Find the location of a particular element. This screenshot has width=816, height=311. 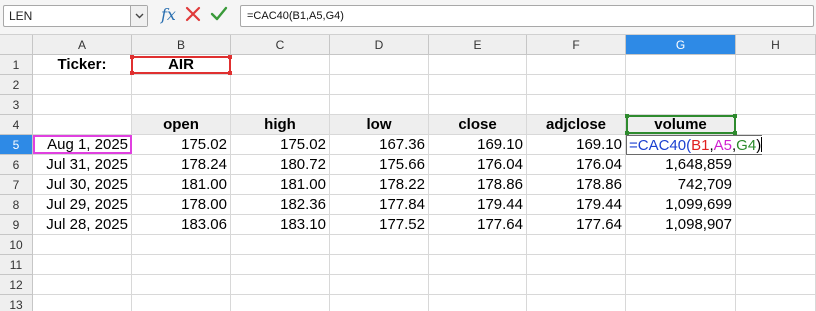

cell-f2 is located at coordinates (576, 85).